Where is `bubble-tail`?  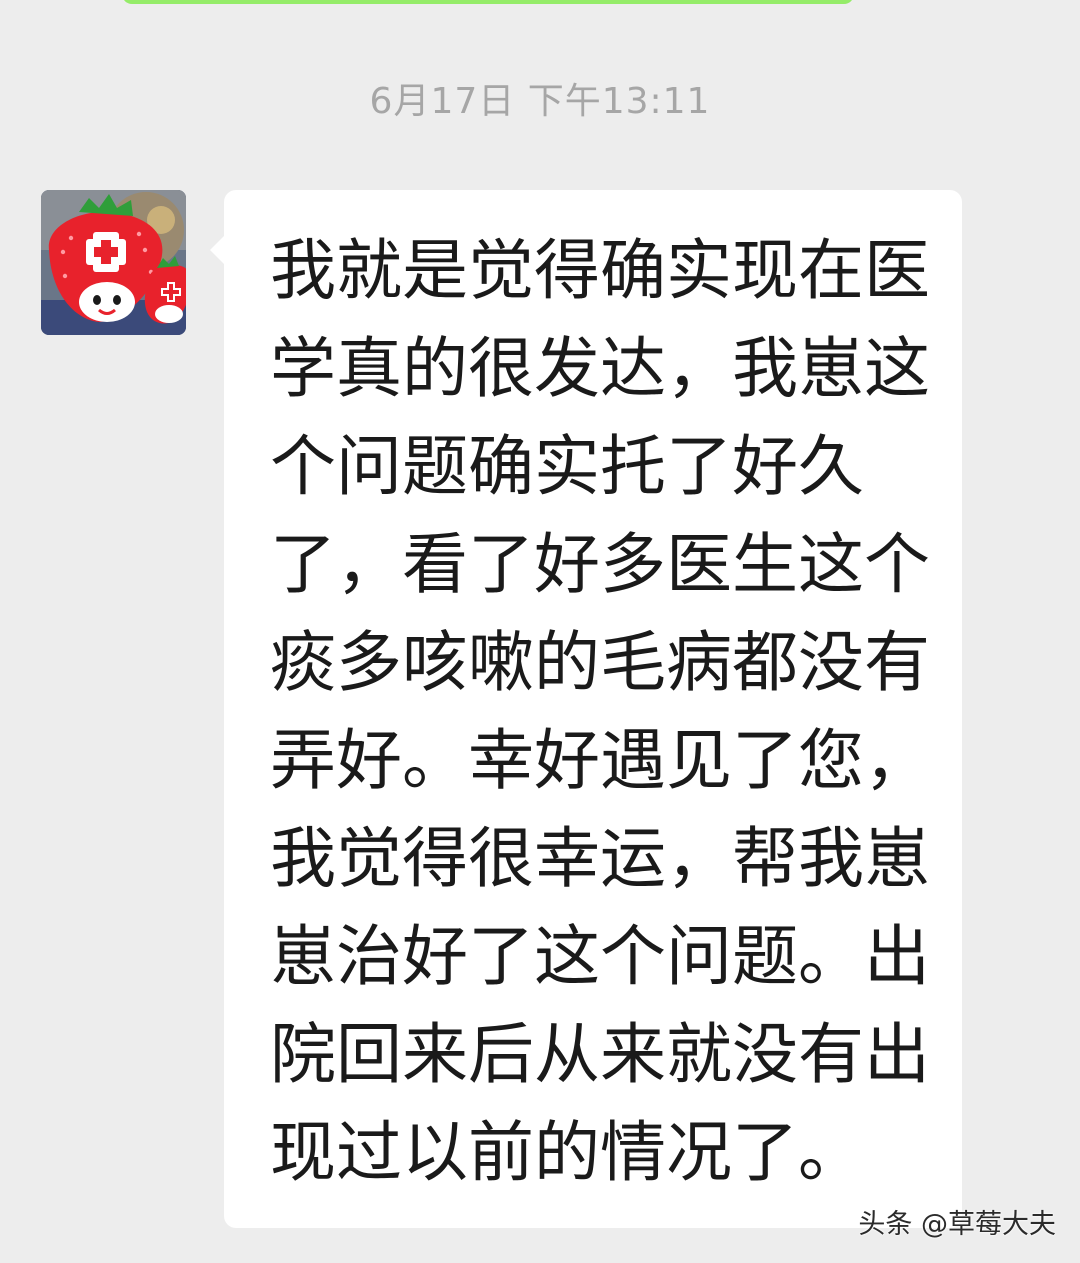
bubble-tail is located at coordinates (217, 250).